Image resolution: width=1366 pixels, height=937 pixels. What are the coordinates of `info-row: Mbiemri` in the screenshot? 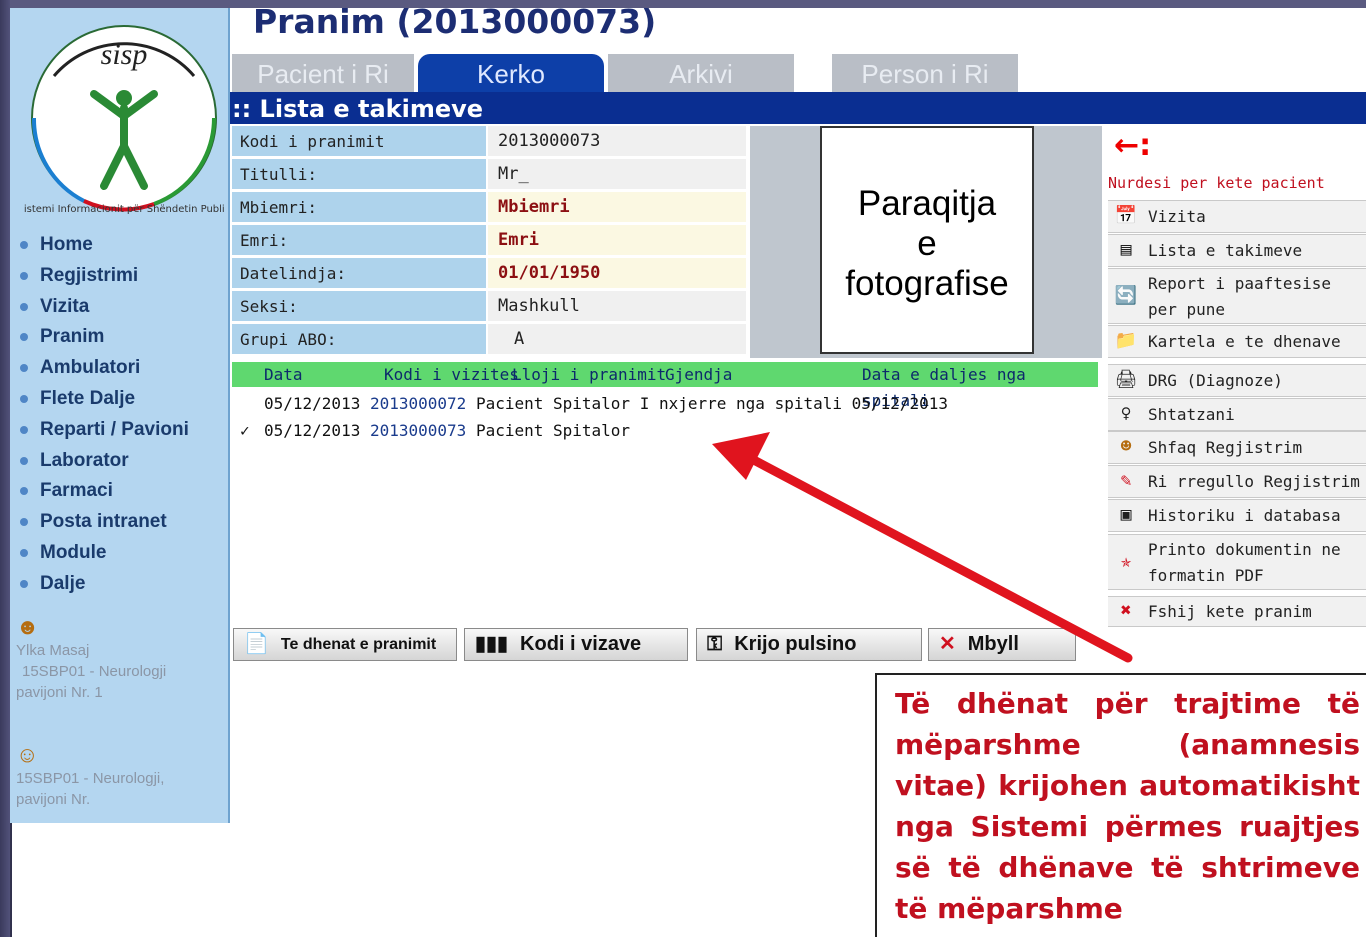 It's located at (490, 207).